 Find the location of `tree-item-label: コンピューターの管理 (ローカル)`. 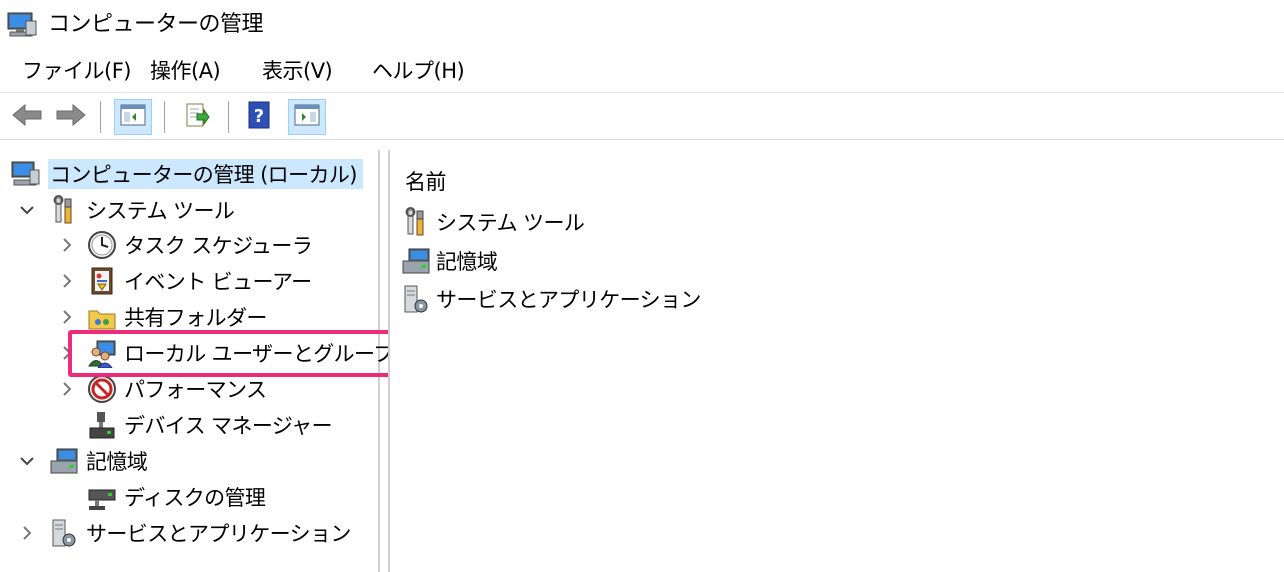

tree-item-label: コンピューターの管理 (ローカル) is located at coordinates (205, 174).